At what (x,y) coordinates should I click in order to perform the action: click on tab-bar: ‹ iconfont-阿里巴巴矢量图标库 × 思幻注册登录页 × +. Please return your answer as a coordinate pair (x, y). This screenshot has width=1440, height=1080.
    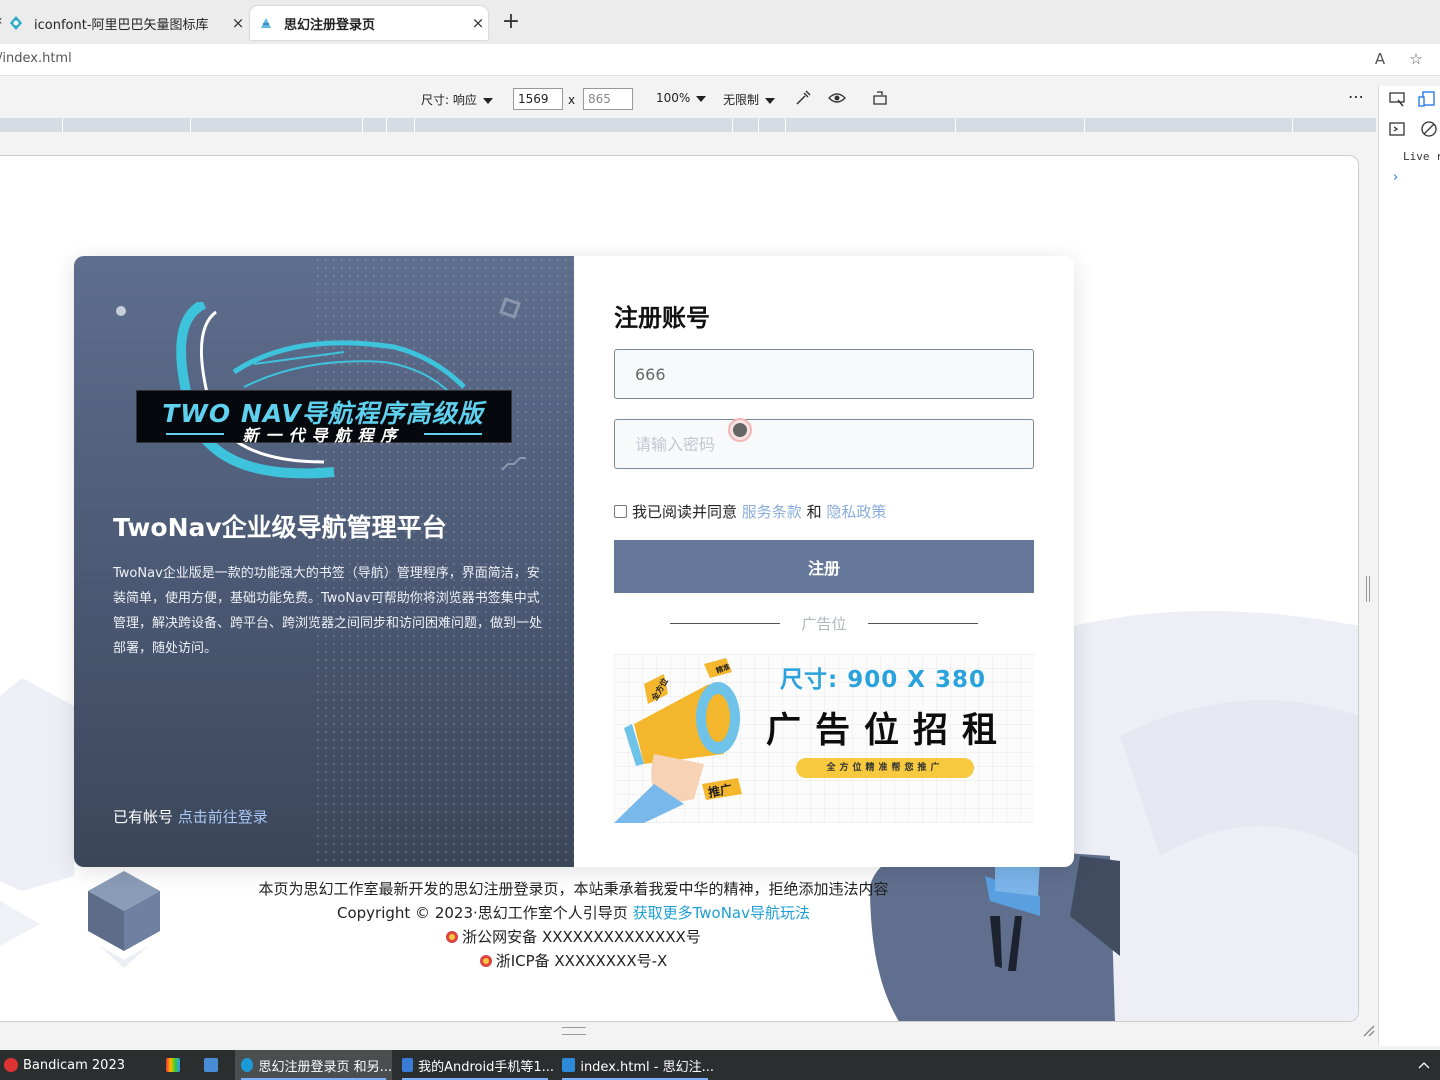
    Looking at the image, I should click on (720, 22).